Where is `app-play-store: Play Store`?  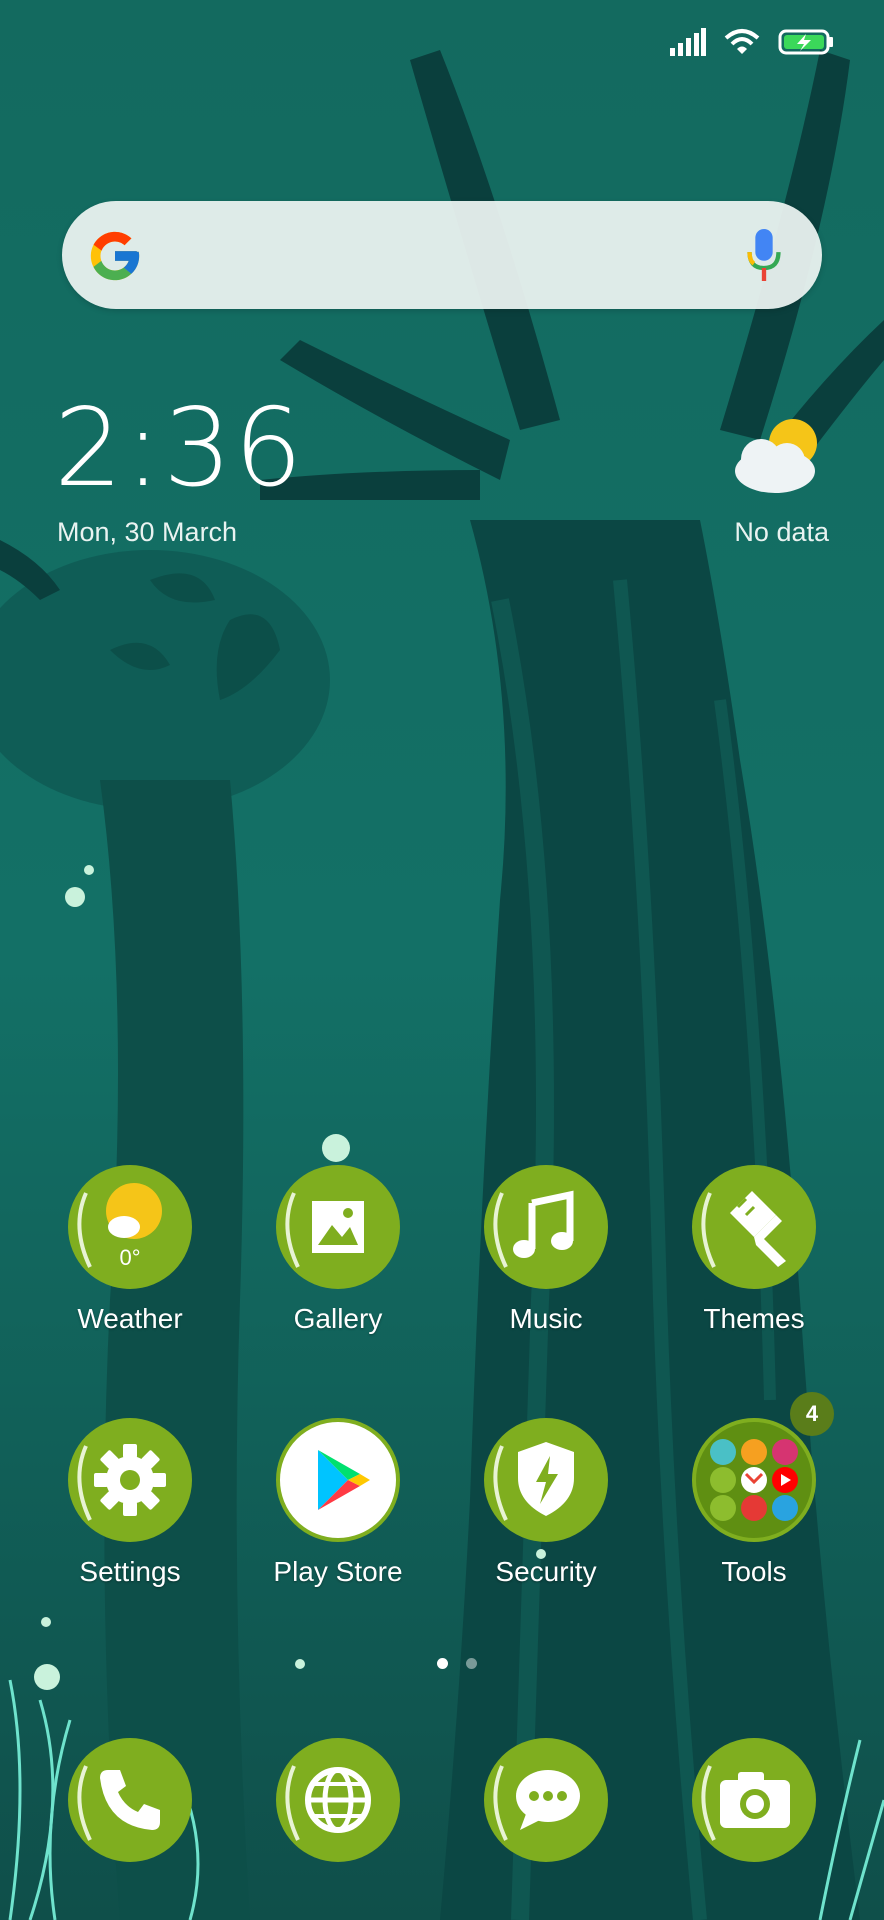 app-play-store: Play Store is located at coordinates (338, 1502).